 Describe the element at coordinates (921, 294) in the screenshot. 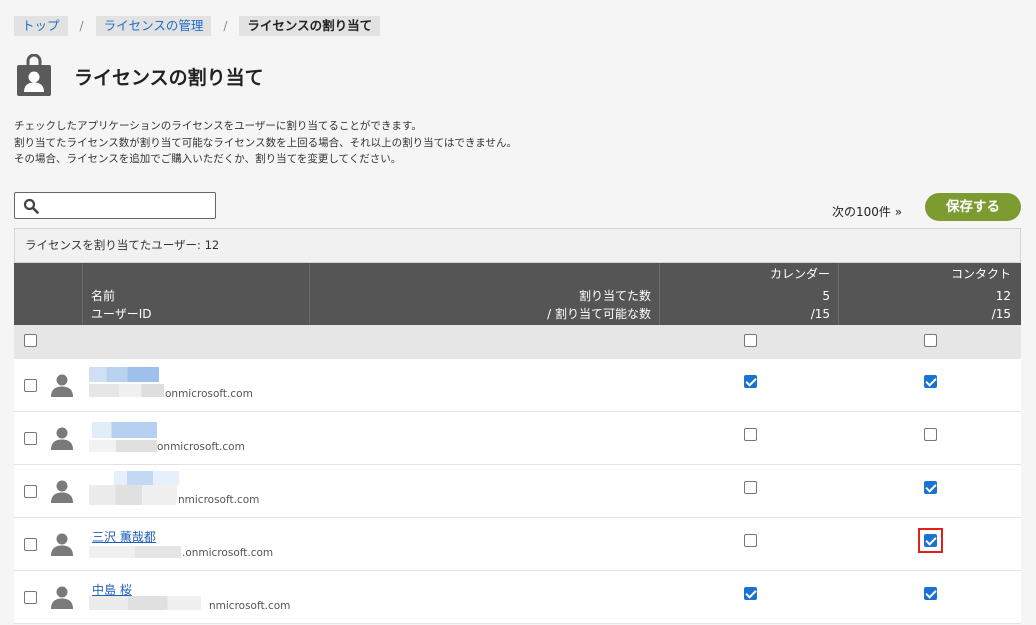

I see `header-app-contact: コンタクト 12 /15` at that location.